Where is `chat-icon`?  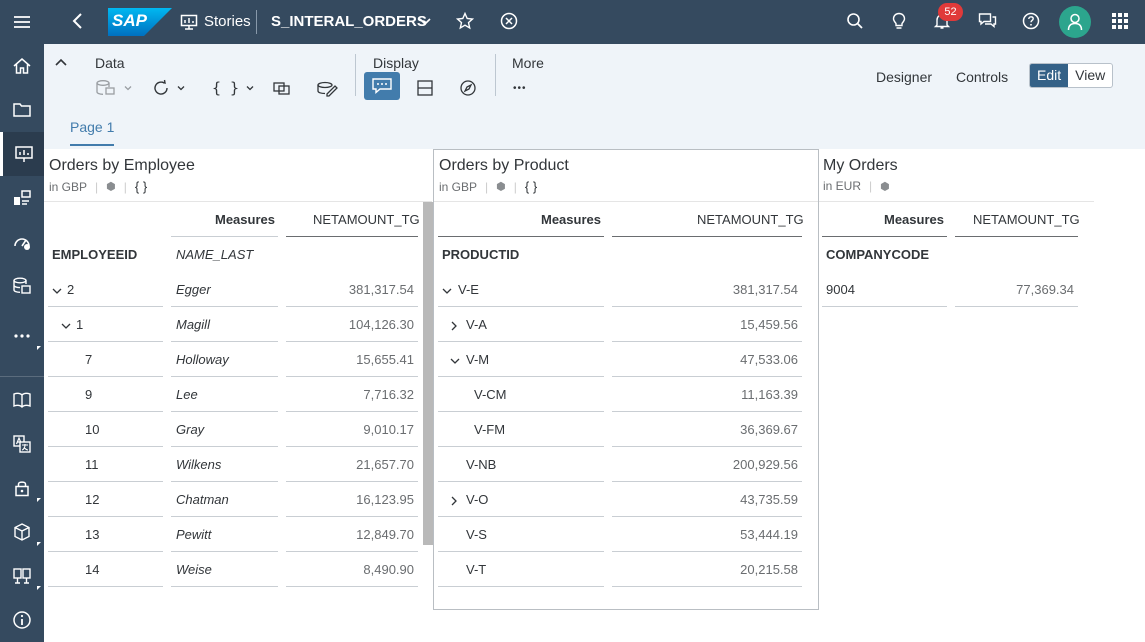 chat-icon is located at coordinates (987, 23).